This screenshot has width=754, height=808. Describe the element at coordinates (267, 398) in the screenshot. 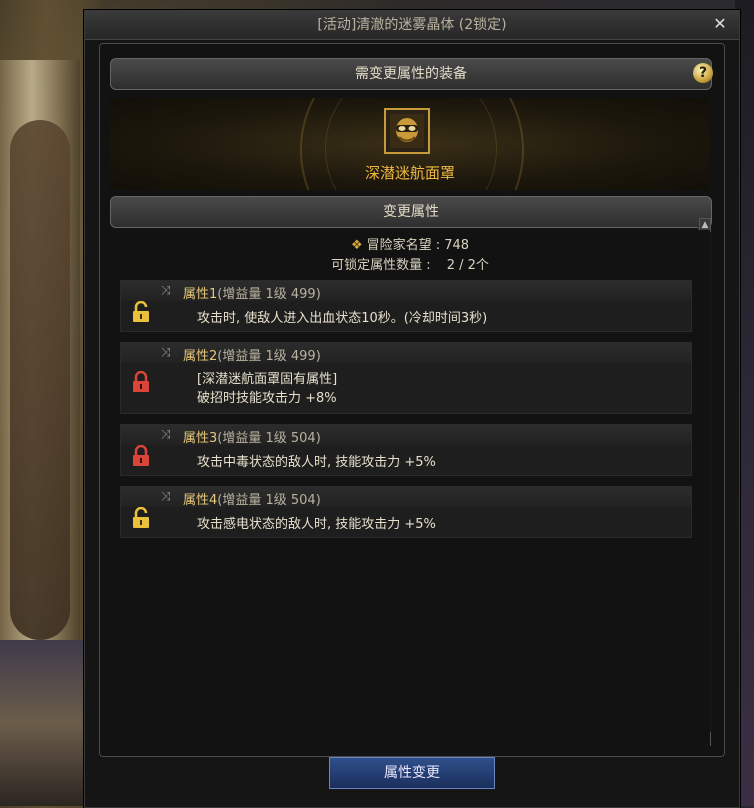

I see `attribute-effect-line-2: 破招时技能攻击力 +8%` at that location.